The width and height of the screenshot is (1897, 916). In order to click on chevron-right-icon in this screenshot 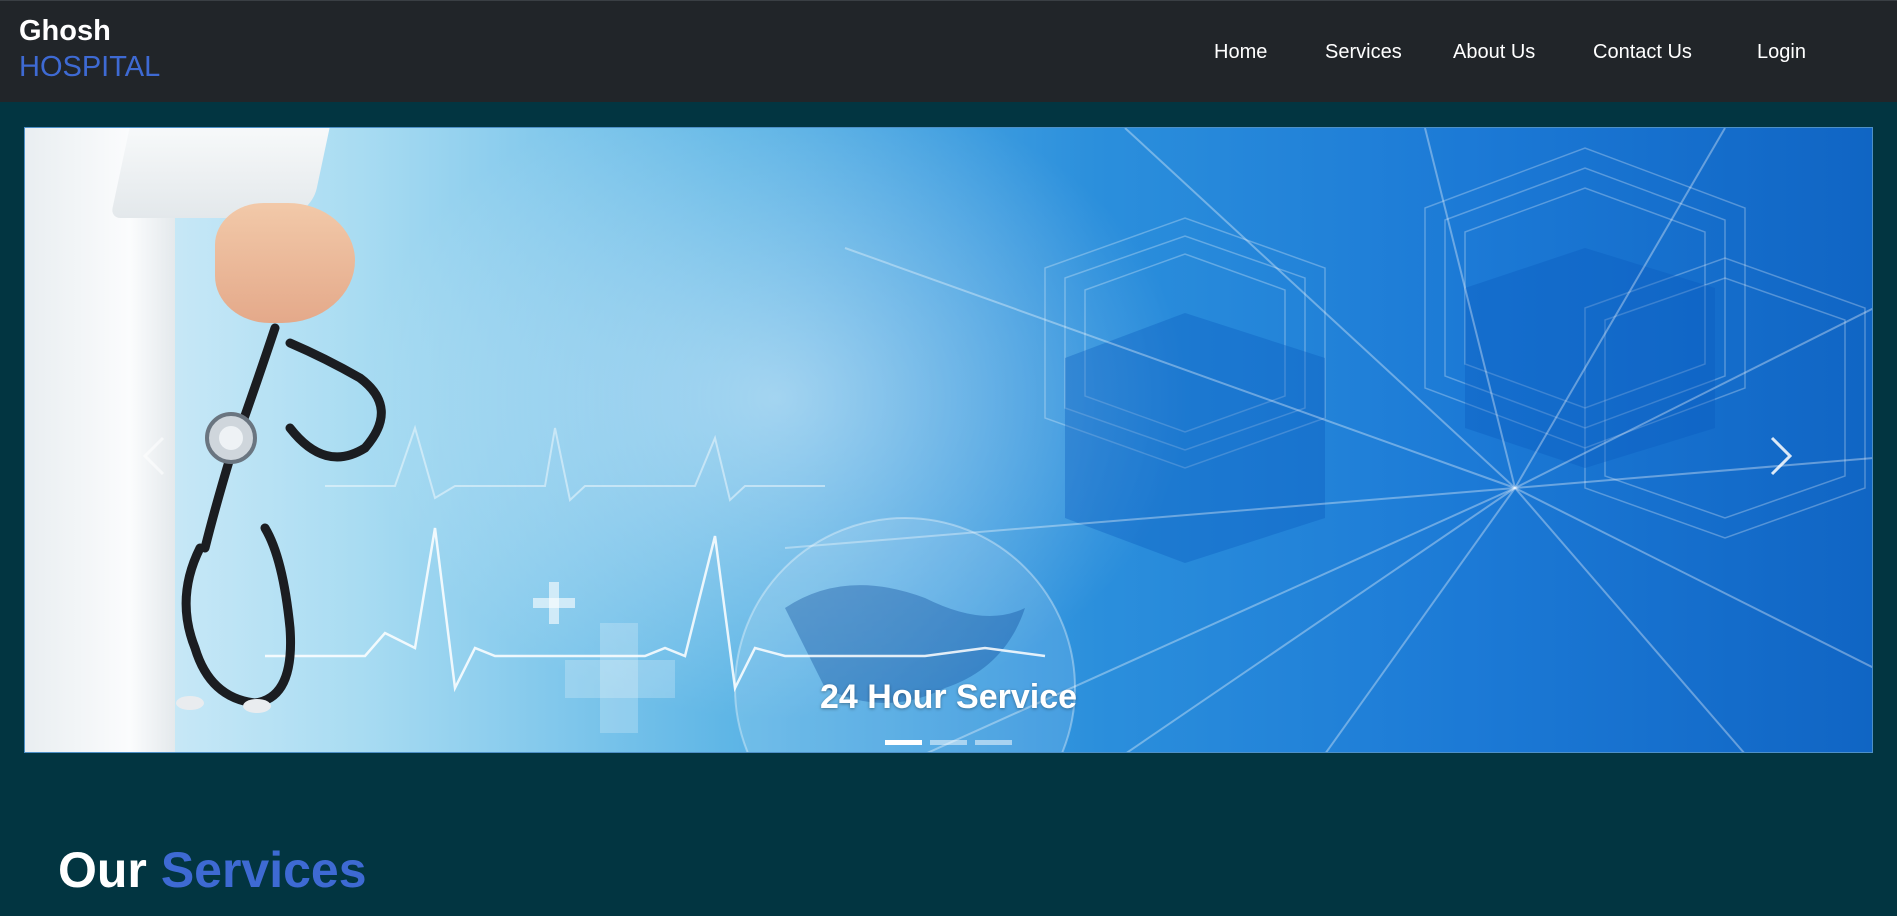, I will do `click(1781, 456)`.